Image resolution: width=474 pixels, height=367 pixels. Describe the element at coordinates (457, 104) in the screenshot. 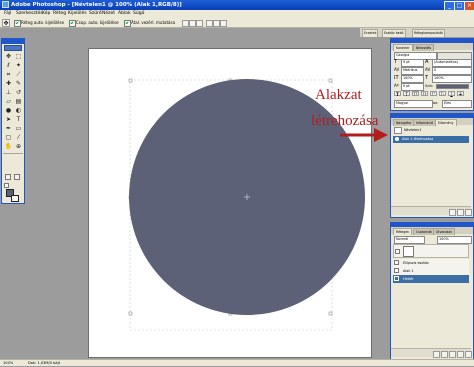

I see `antialias-select: Éles` at that location.